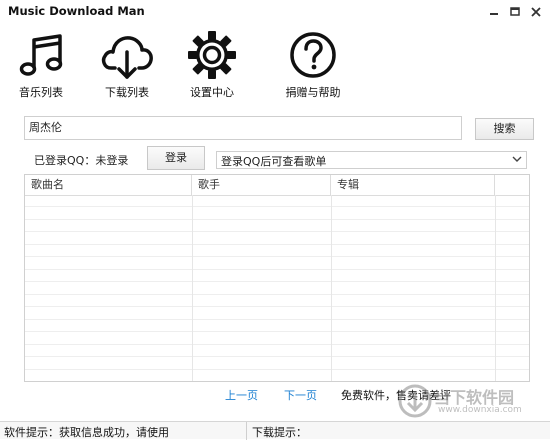  Describe the element at coordinates (415, 401) in the screenshot. I see `watermark-logo-icon` at that location.